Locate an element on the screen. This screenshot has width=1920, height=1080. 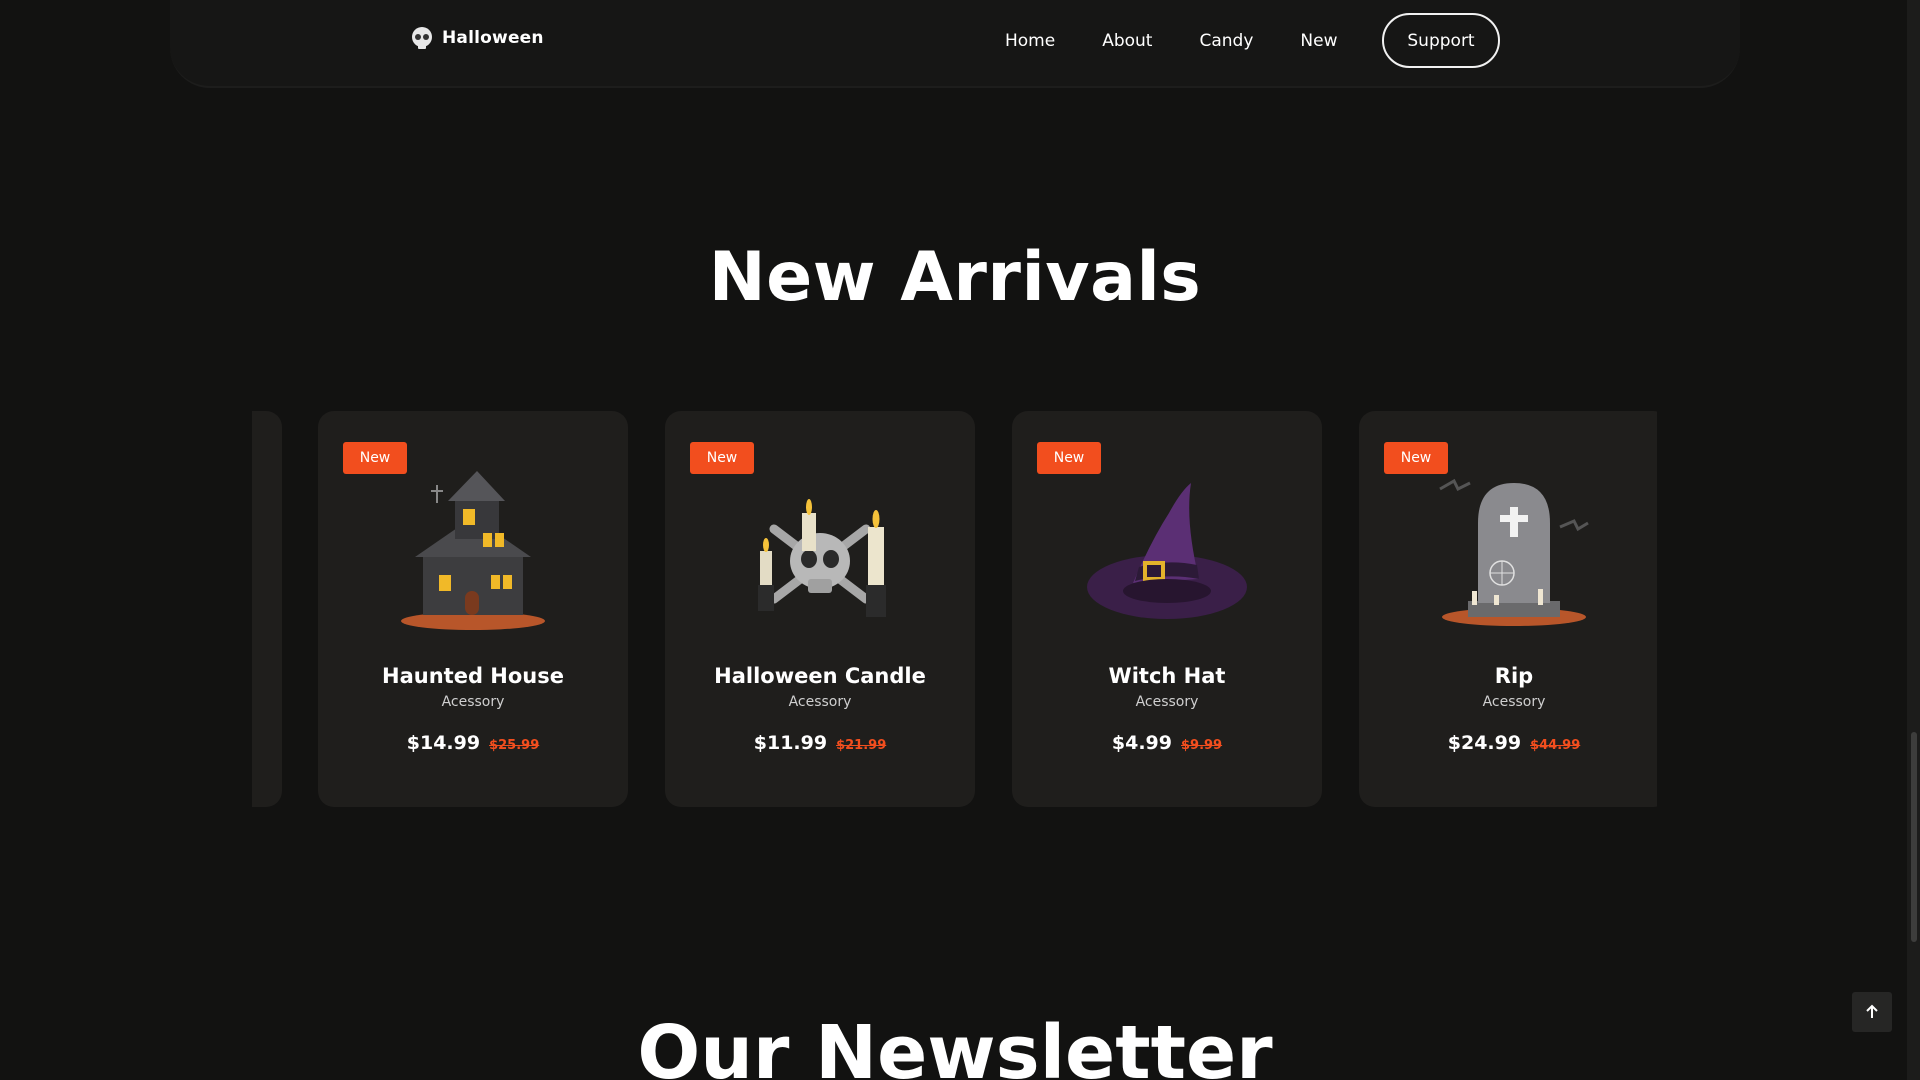
product-price: $11.99 is located at coordinates (790, 743).